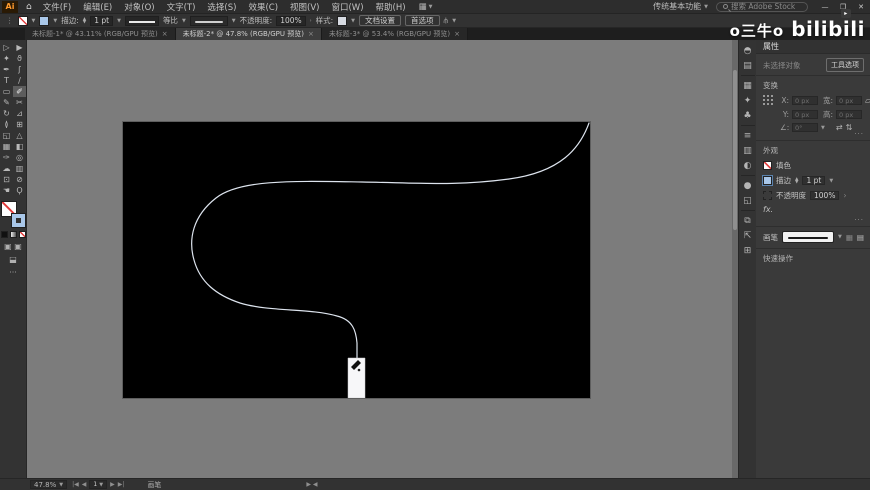 This screenshot has width=870, height=490. Describe the element at coordinates (19, 190) in the screenshot. I see `zoom-tool: Ϙ` at that location.